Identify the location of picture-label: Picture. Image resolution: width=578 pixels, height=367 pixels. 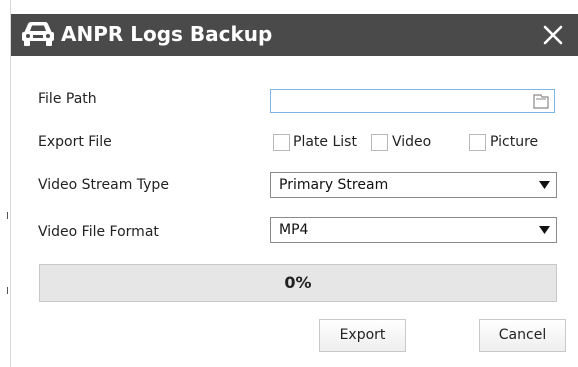
(514, 142).